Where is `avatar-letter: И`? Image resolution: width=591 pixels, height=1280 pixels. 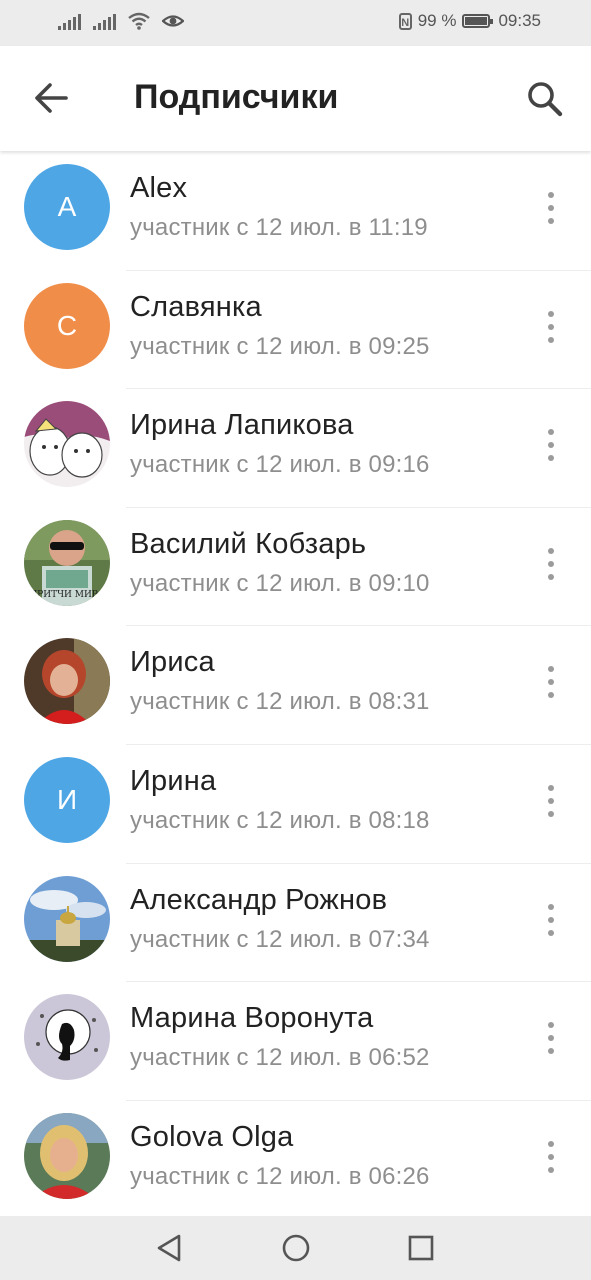 avatar-letter: И is located at coordinates (67, 799).